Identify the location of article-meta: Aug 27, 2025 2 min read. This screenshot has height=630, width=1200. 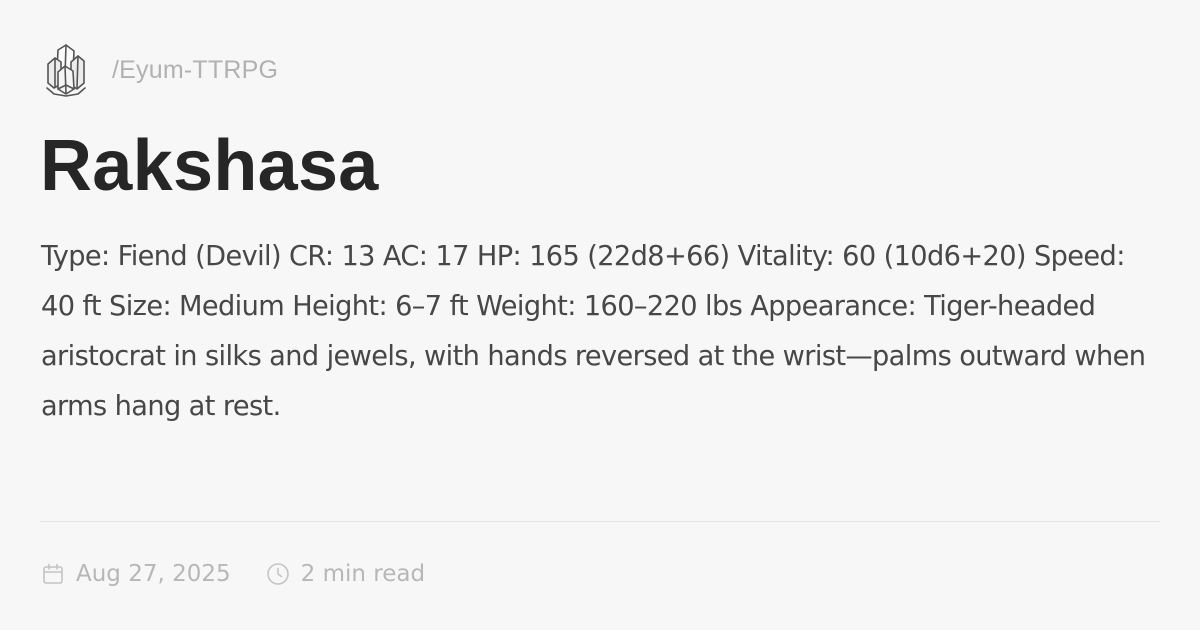
(232, 574).